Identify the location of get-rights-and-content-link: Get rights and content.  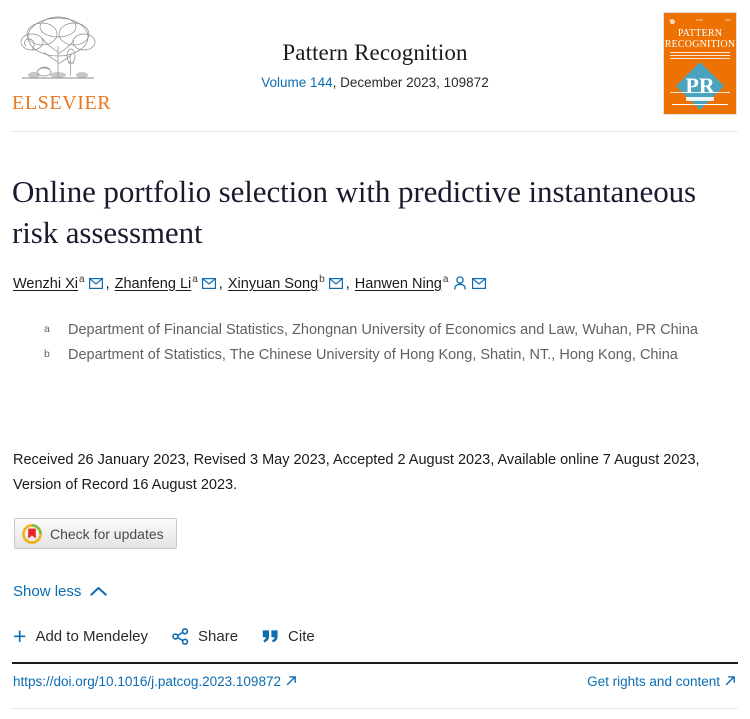
(661, 681).